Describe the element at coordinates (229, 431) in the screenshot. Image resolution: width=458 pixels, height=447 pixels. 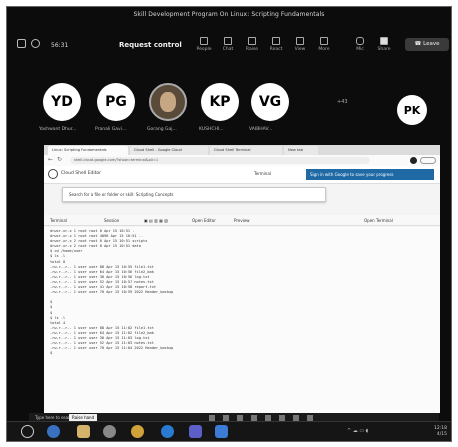
I see `windows-taskbar: ^ ☁ ▭ ◖ 12:18 4/15` at that location.